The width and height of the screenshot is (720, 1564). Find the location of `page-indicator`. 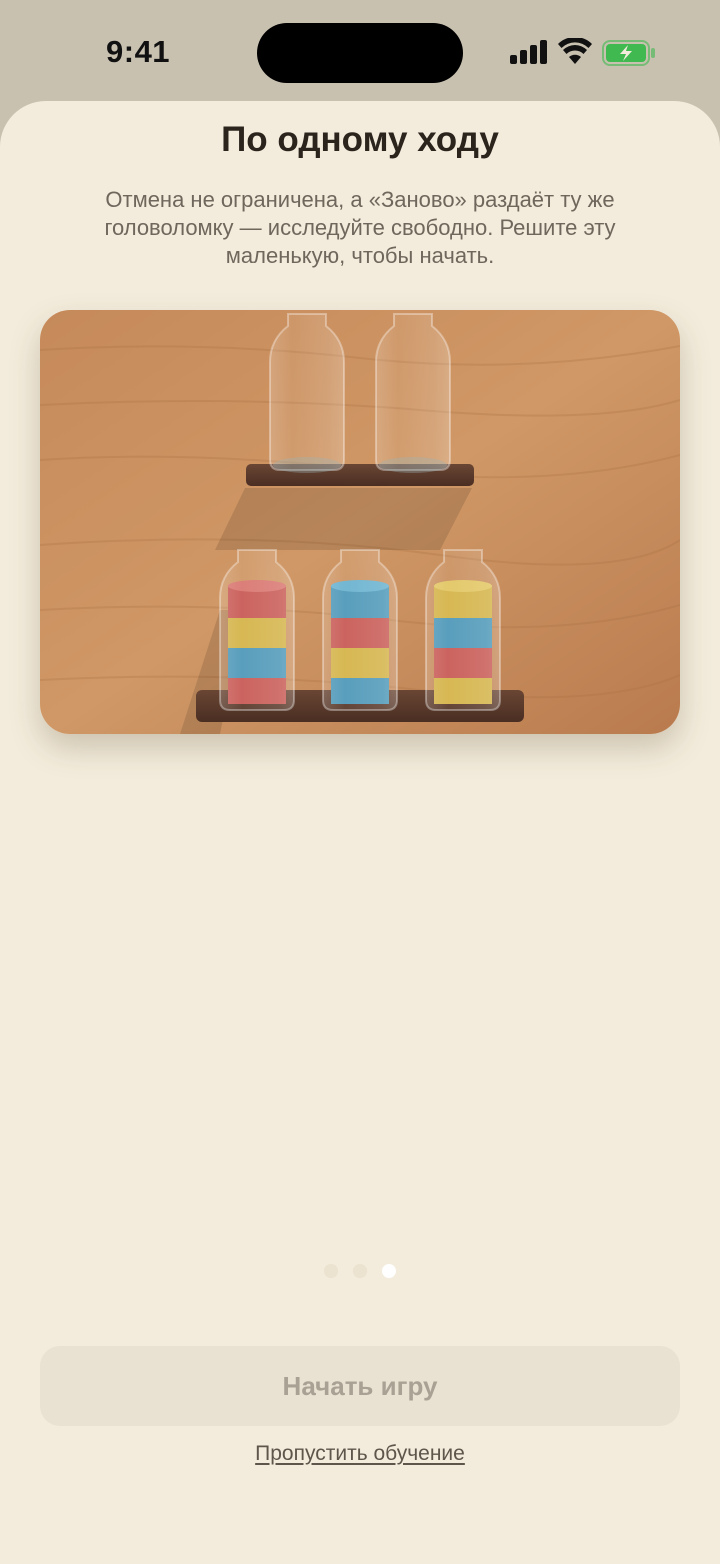

page-indicator is located at coordinates (360, 1272).